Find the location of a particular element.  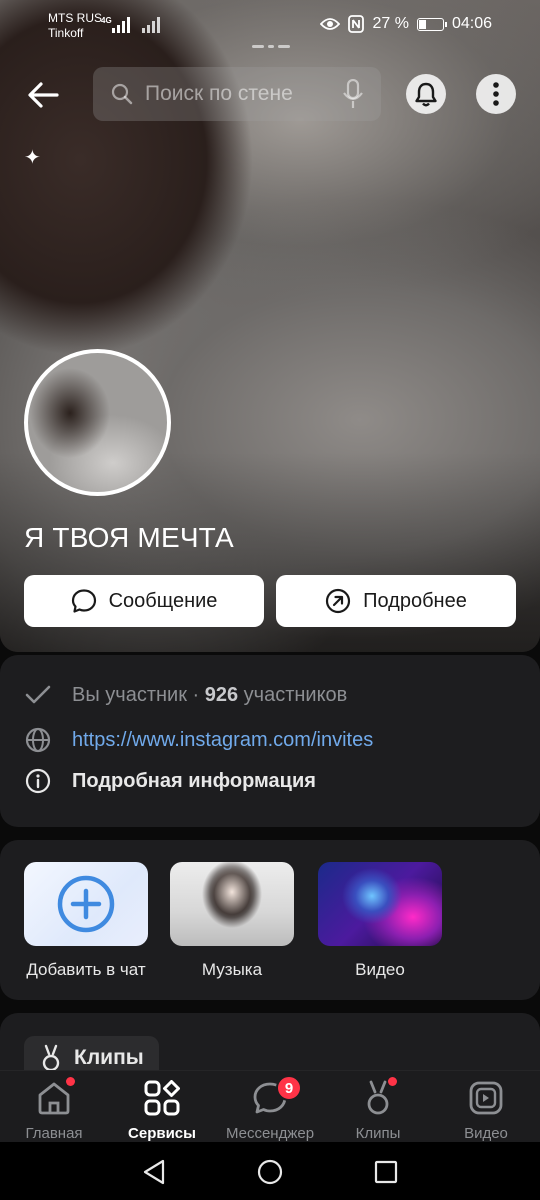

bell-icon is located at coordinates (426, 94).